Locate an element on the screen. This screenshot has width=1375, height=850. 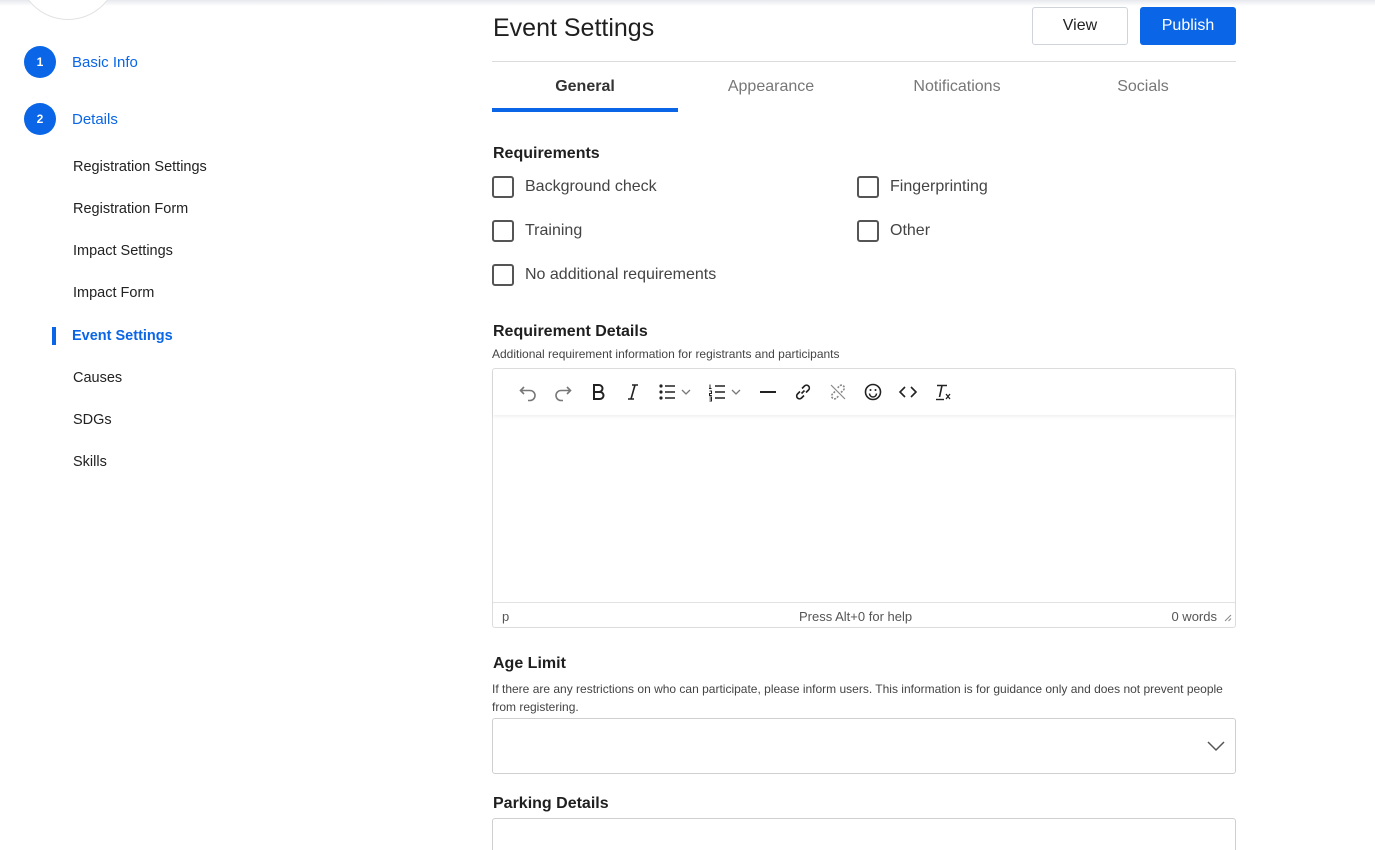
step-number: 1 is located at coordinates (40, 62).